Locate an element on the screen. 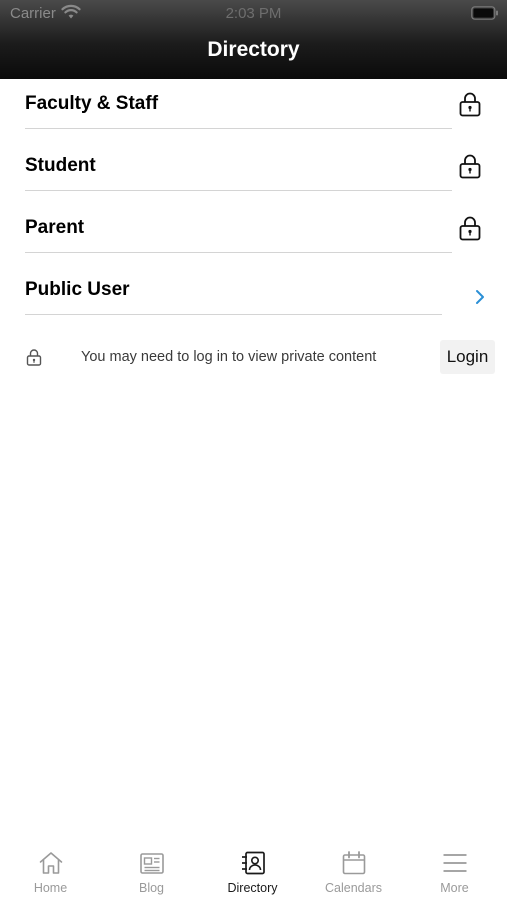  page-title: Directory is located at coordinates (253, 49).